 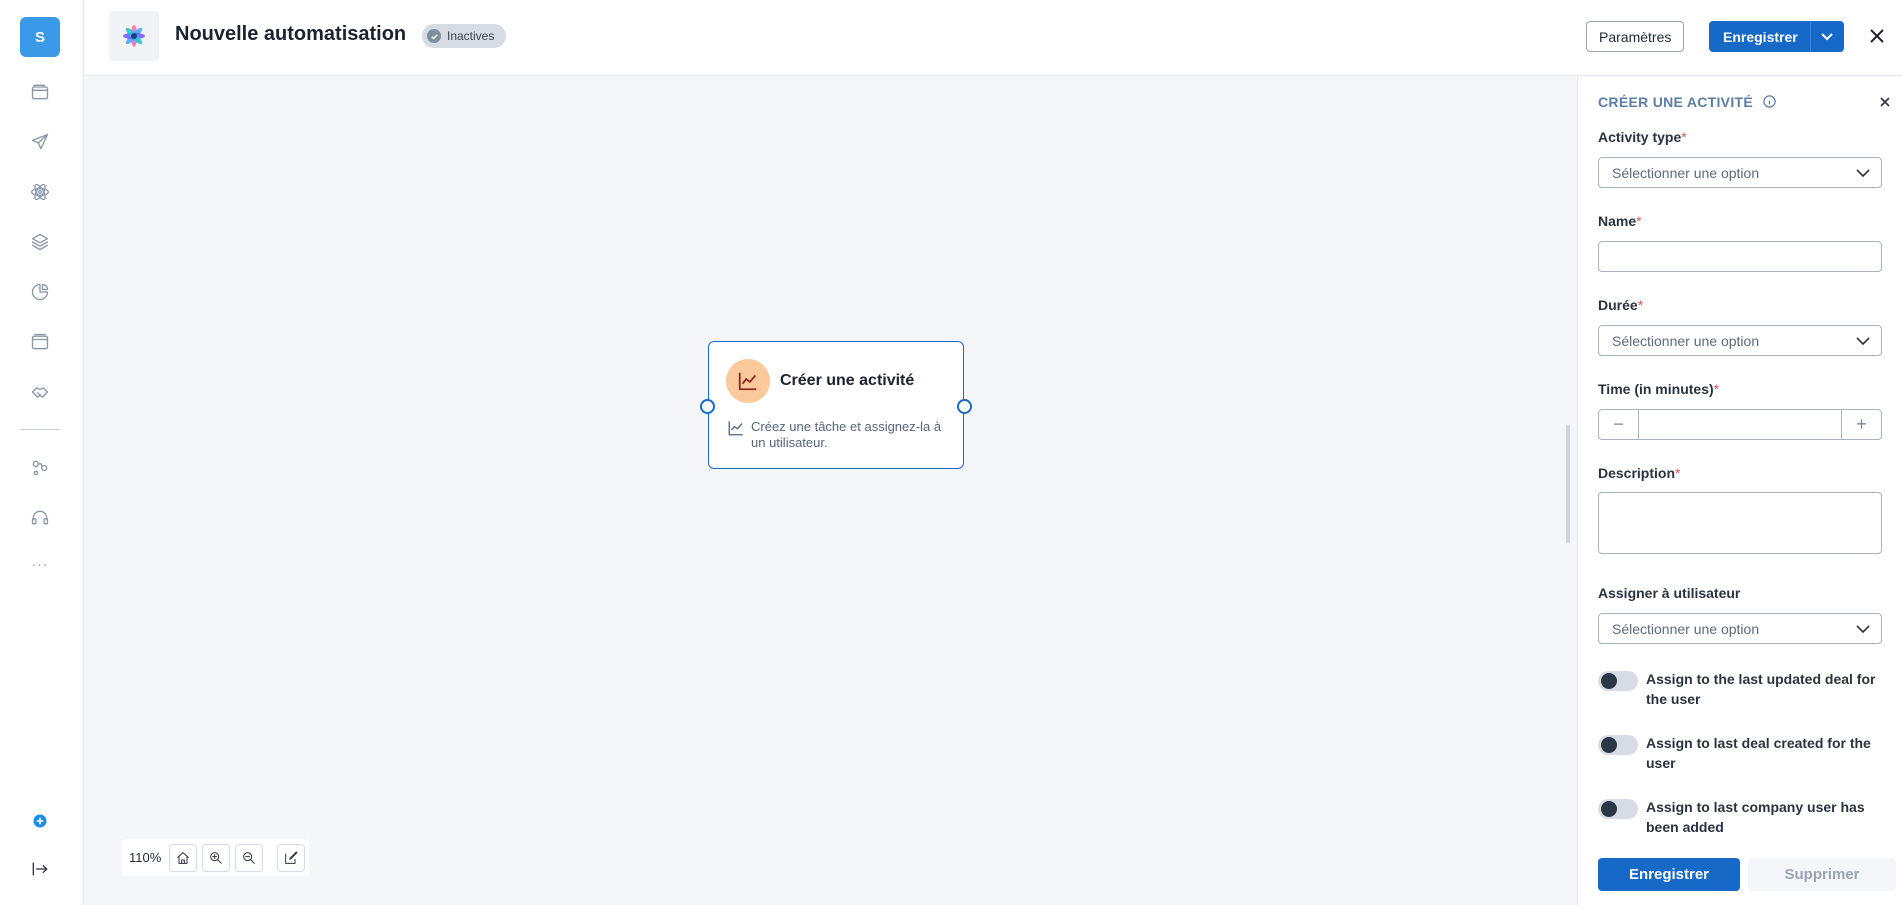 I want to click on zoom-in-icon, so click(x=216, y=857).